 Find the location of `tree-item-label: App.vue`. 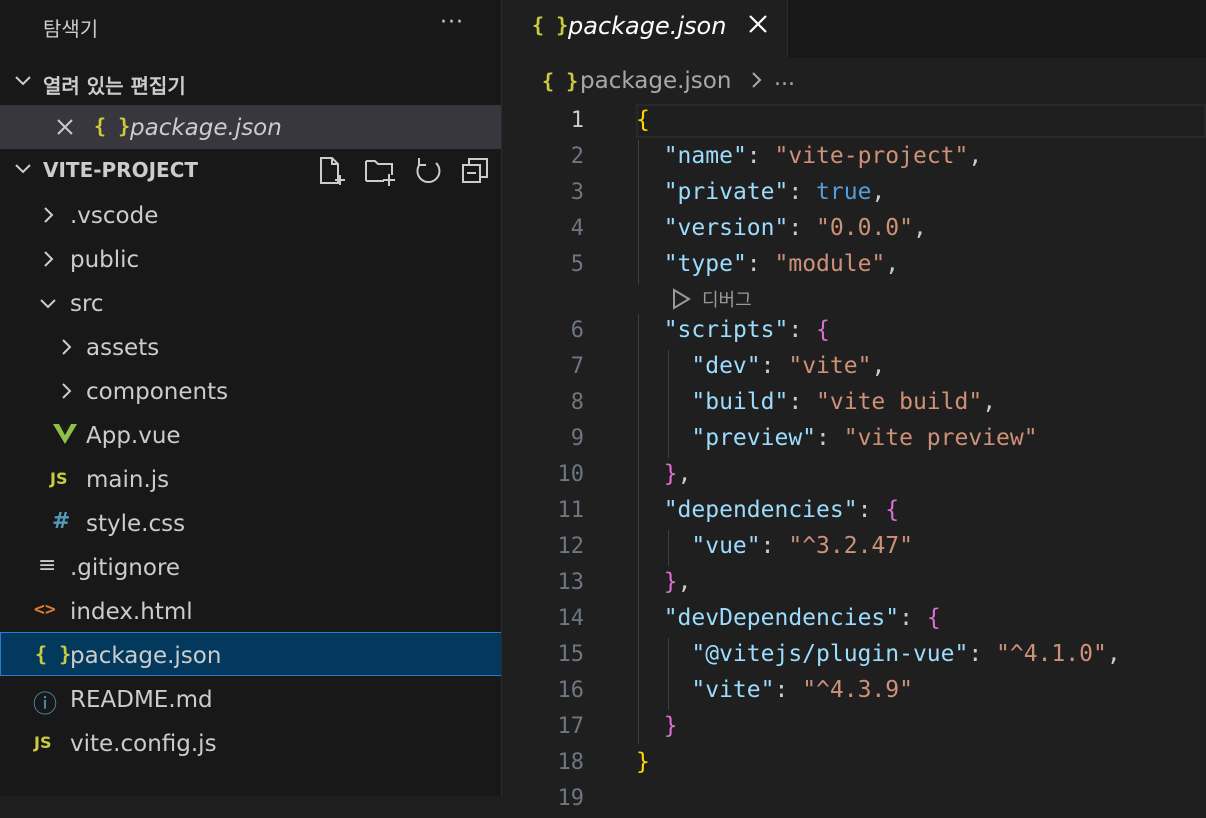

tree-item-label: App.vue is located at coordinates (133, 436).